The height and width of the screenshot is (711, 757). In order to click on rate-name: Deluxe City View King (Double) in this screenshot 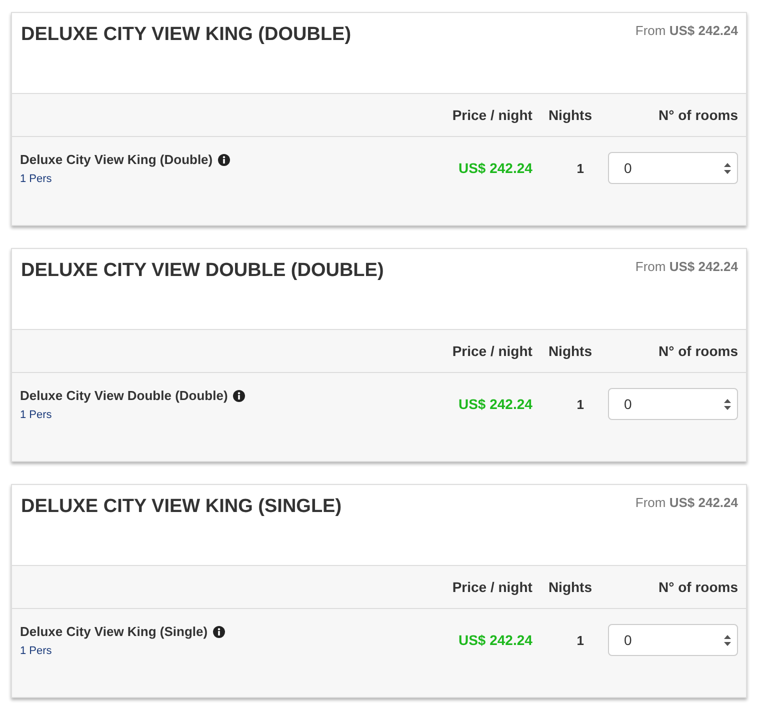, I will do `click(116, 159)`.